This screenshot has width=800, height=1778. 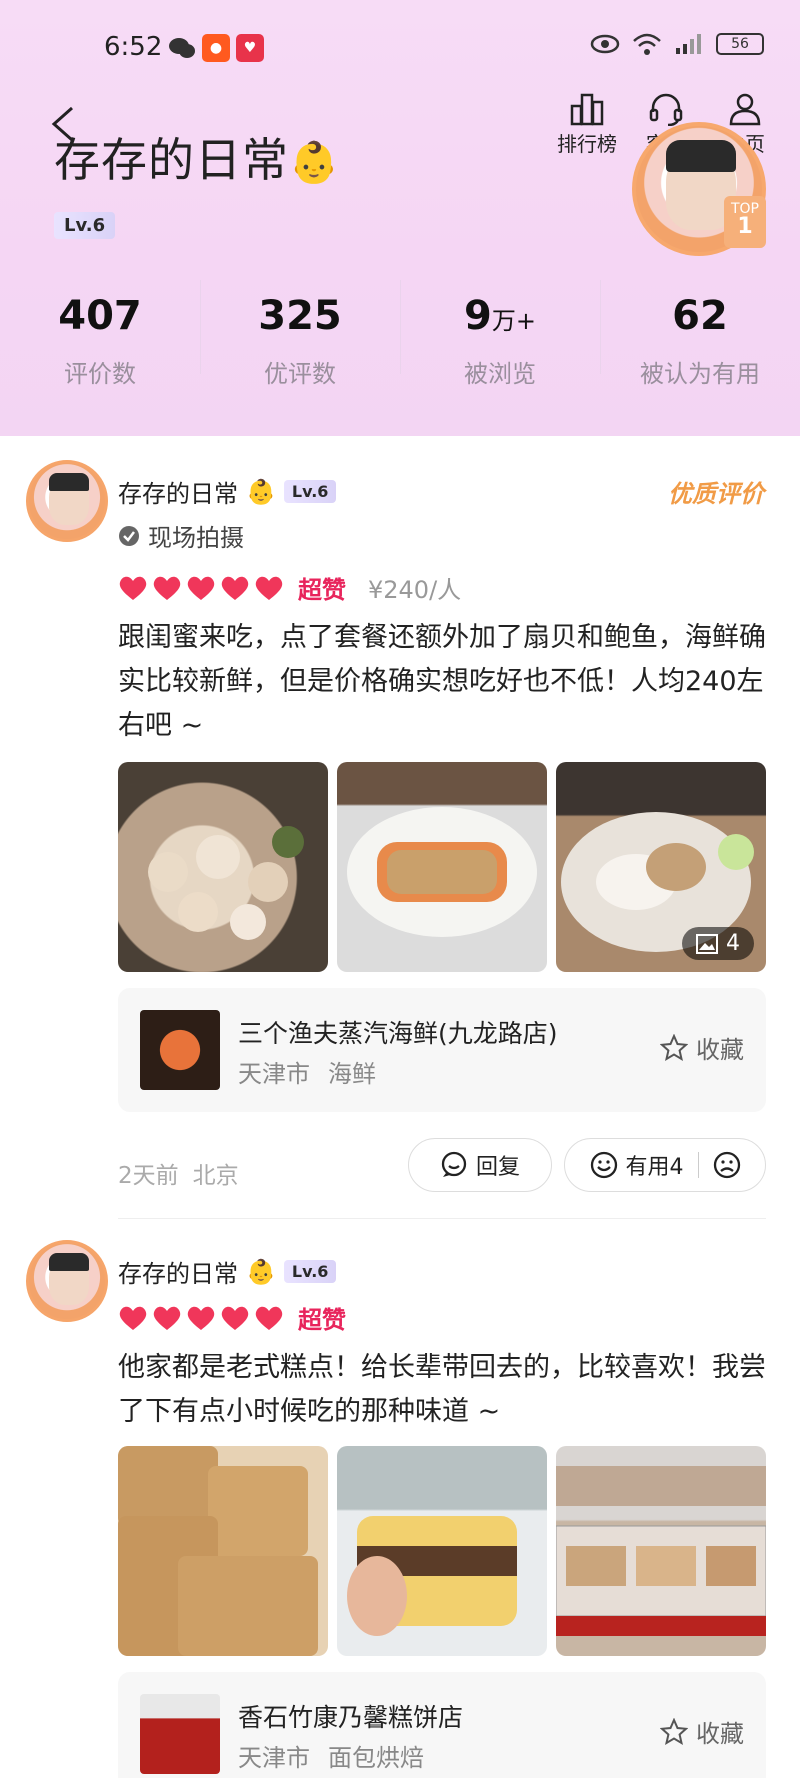 I want to click on review-text: 他家都是老式糕点！给长辈带回去的，比较喜欢！我尝了下有点小时候吃的那种味道 ~, so click(x=443, y=1390).